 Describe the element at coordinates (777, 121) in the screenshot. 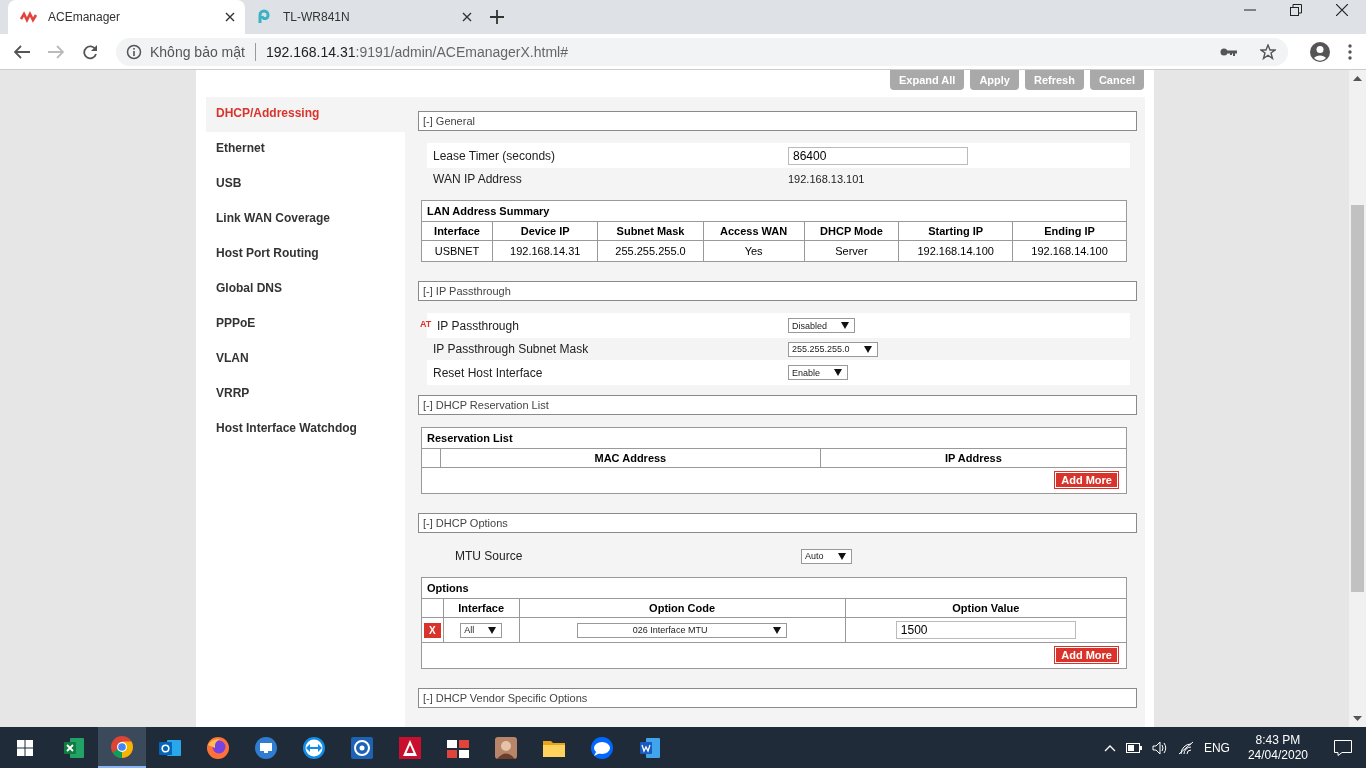

I see `section-header: [-] General` at that location.